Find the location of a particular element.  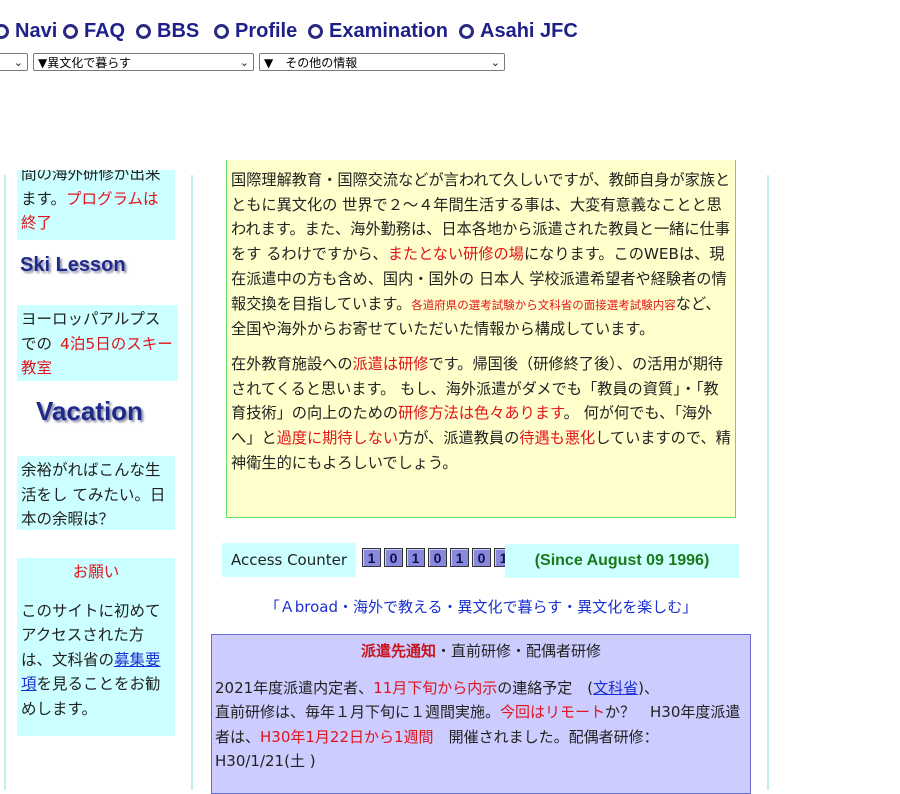

intro-text: 在外教育施設への is located at coordinates (292, 363).